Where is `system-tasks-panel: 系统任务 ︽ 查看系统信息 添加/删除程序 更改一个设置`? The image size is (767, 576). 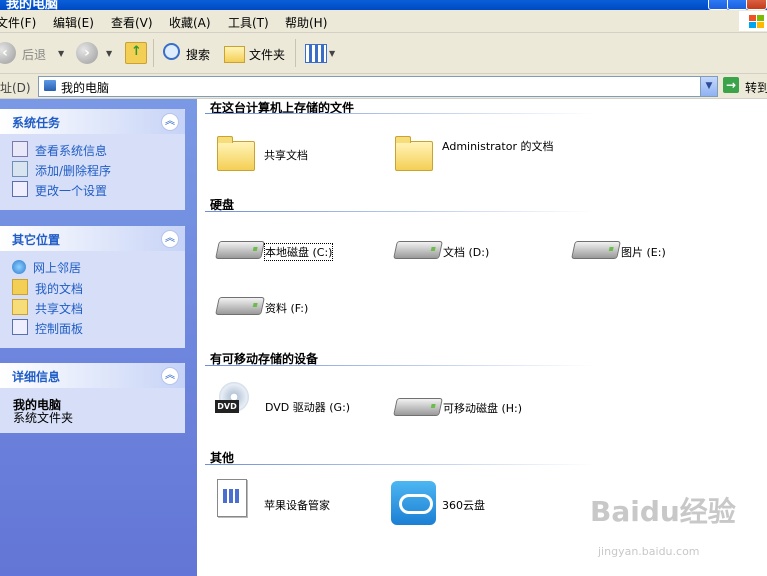 system-tasks-panel: 系统任务 ︽ 查看系统信息 添加/删除程序 更改一个设置 is located at coordinates (92, 159).